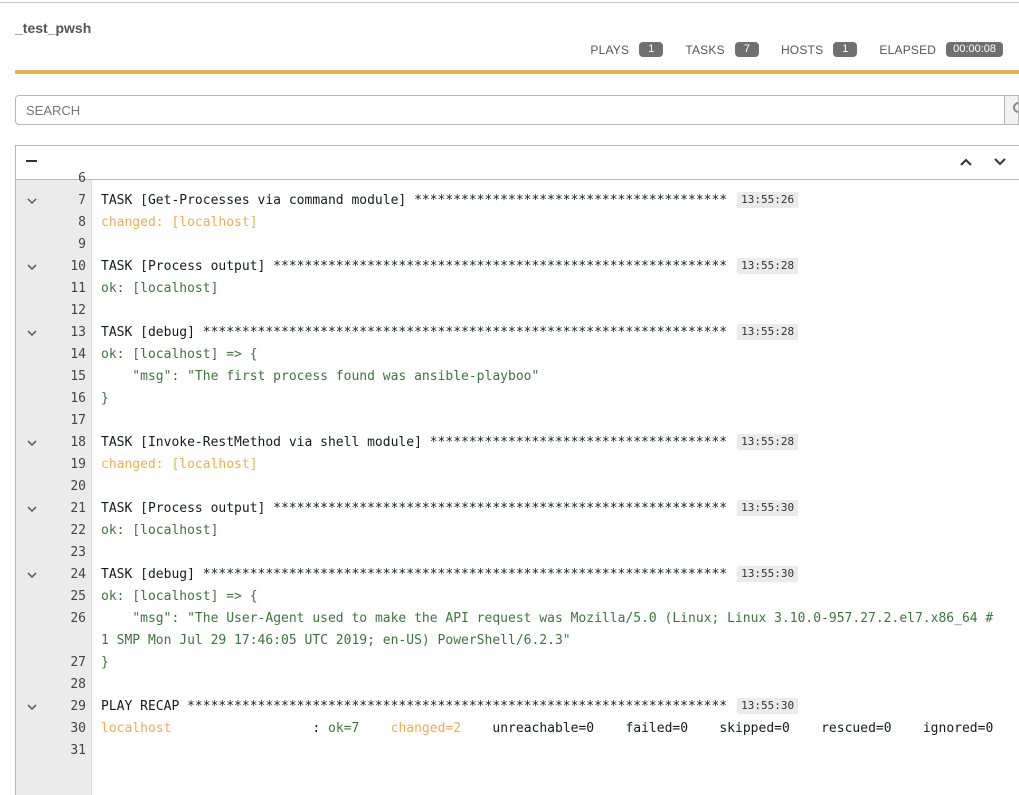 This screenshot has height=795, width=1019. I want to click on output-line: 14 ok: [localhost] => {, so click(517, 355).